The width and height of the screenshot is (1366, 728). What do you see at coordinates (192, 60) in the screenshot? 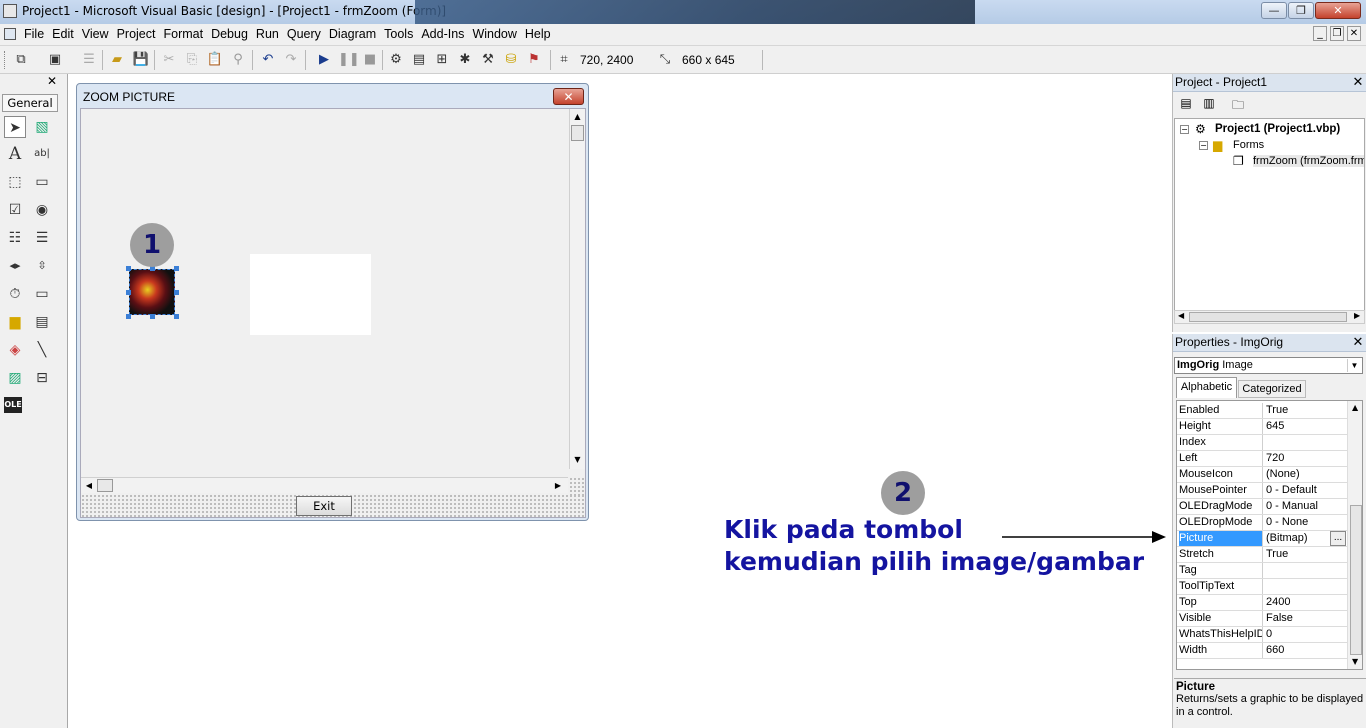
I see `copy-icon: ⎘` at bounding box center [192, 60].